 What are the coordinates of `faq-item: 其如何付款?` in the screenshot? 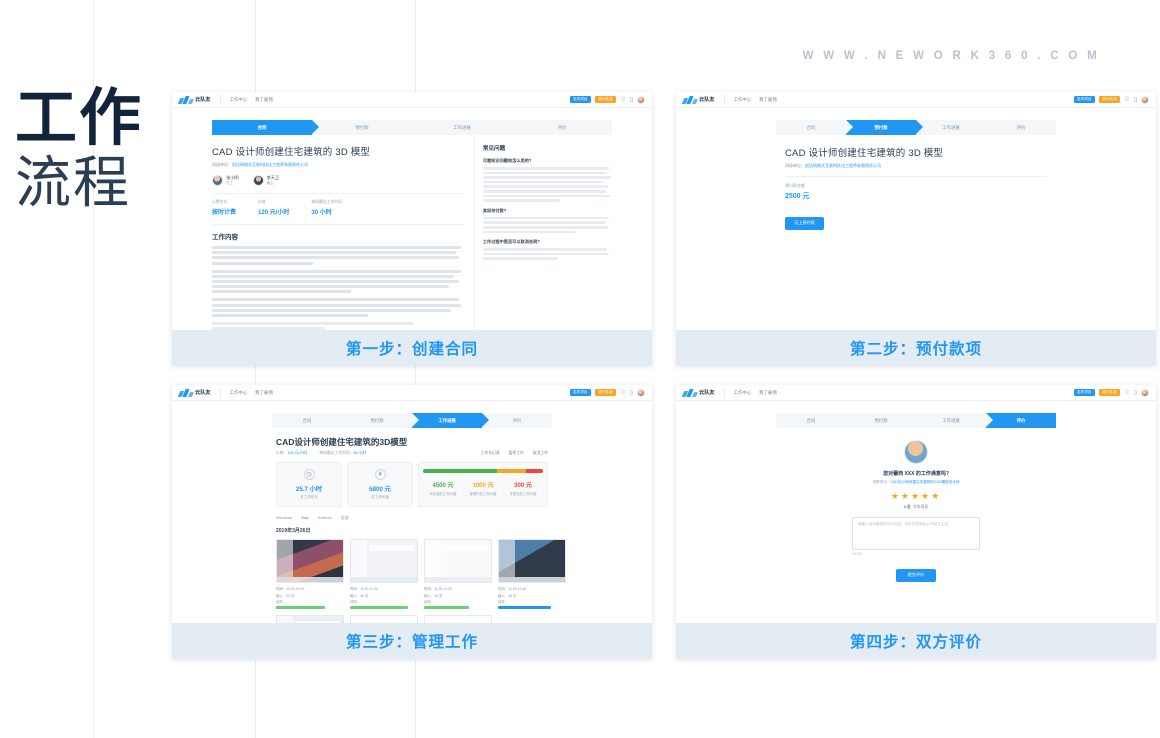 It's located at (547, 221).